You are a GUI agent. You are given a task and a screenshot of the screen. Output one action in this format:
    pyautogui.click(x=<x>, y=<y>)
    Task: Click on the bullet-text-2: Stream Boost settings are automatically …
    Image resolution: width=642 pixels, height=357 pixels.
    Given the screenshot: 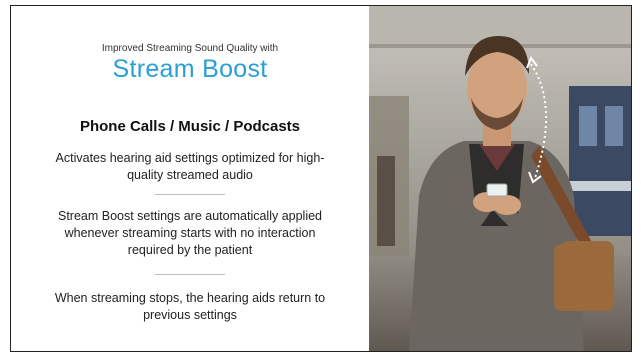 What is the action you would take?
    pyautogui.click(x=190, y=233)
    